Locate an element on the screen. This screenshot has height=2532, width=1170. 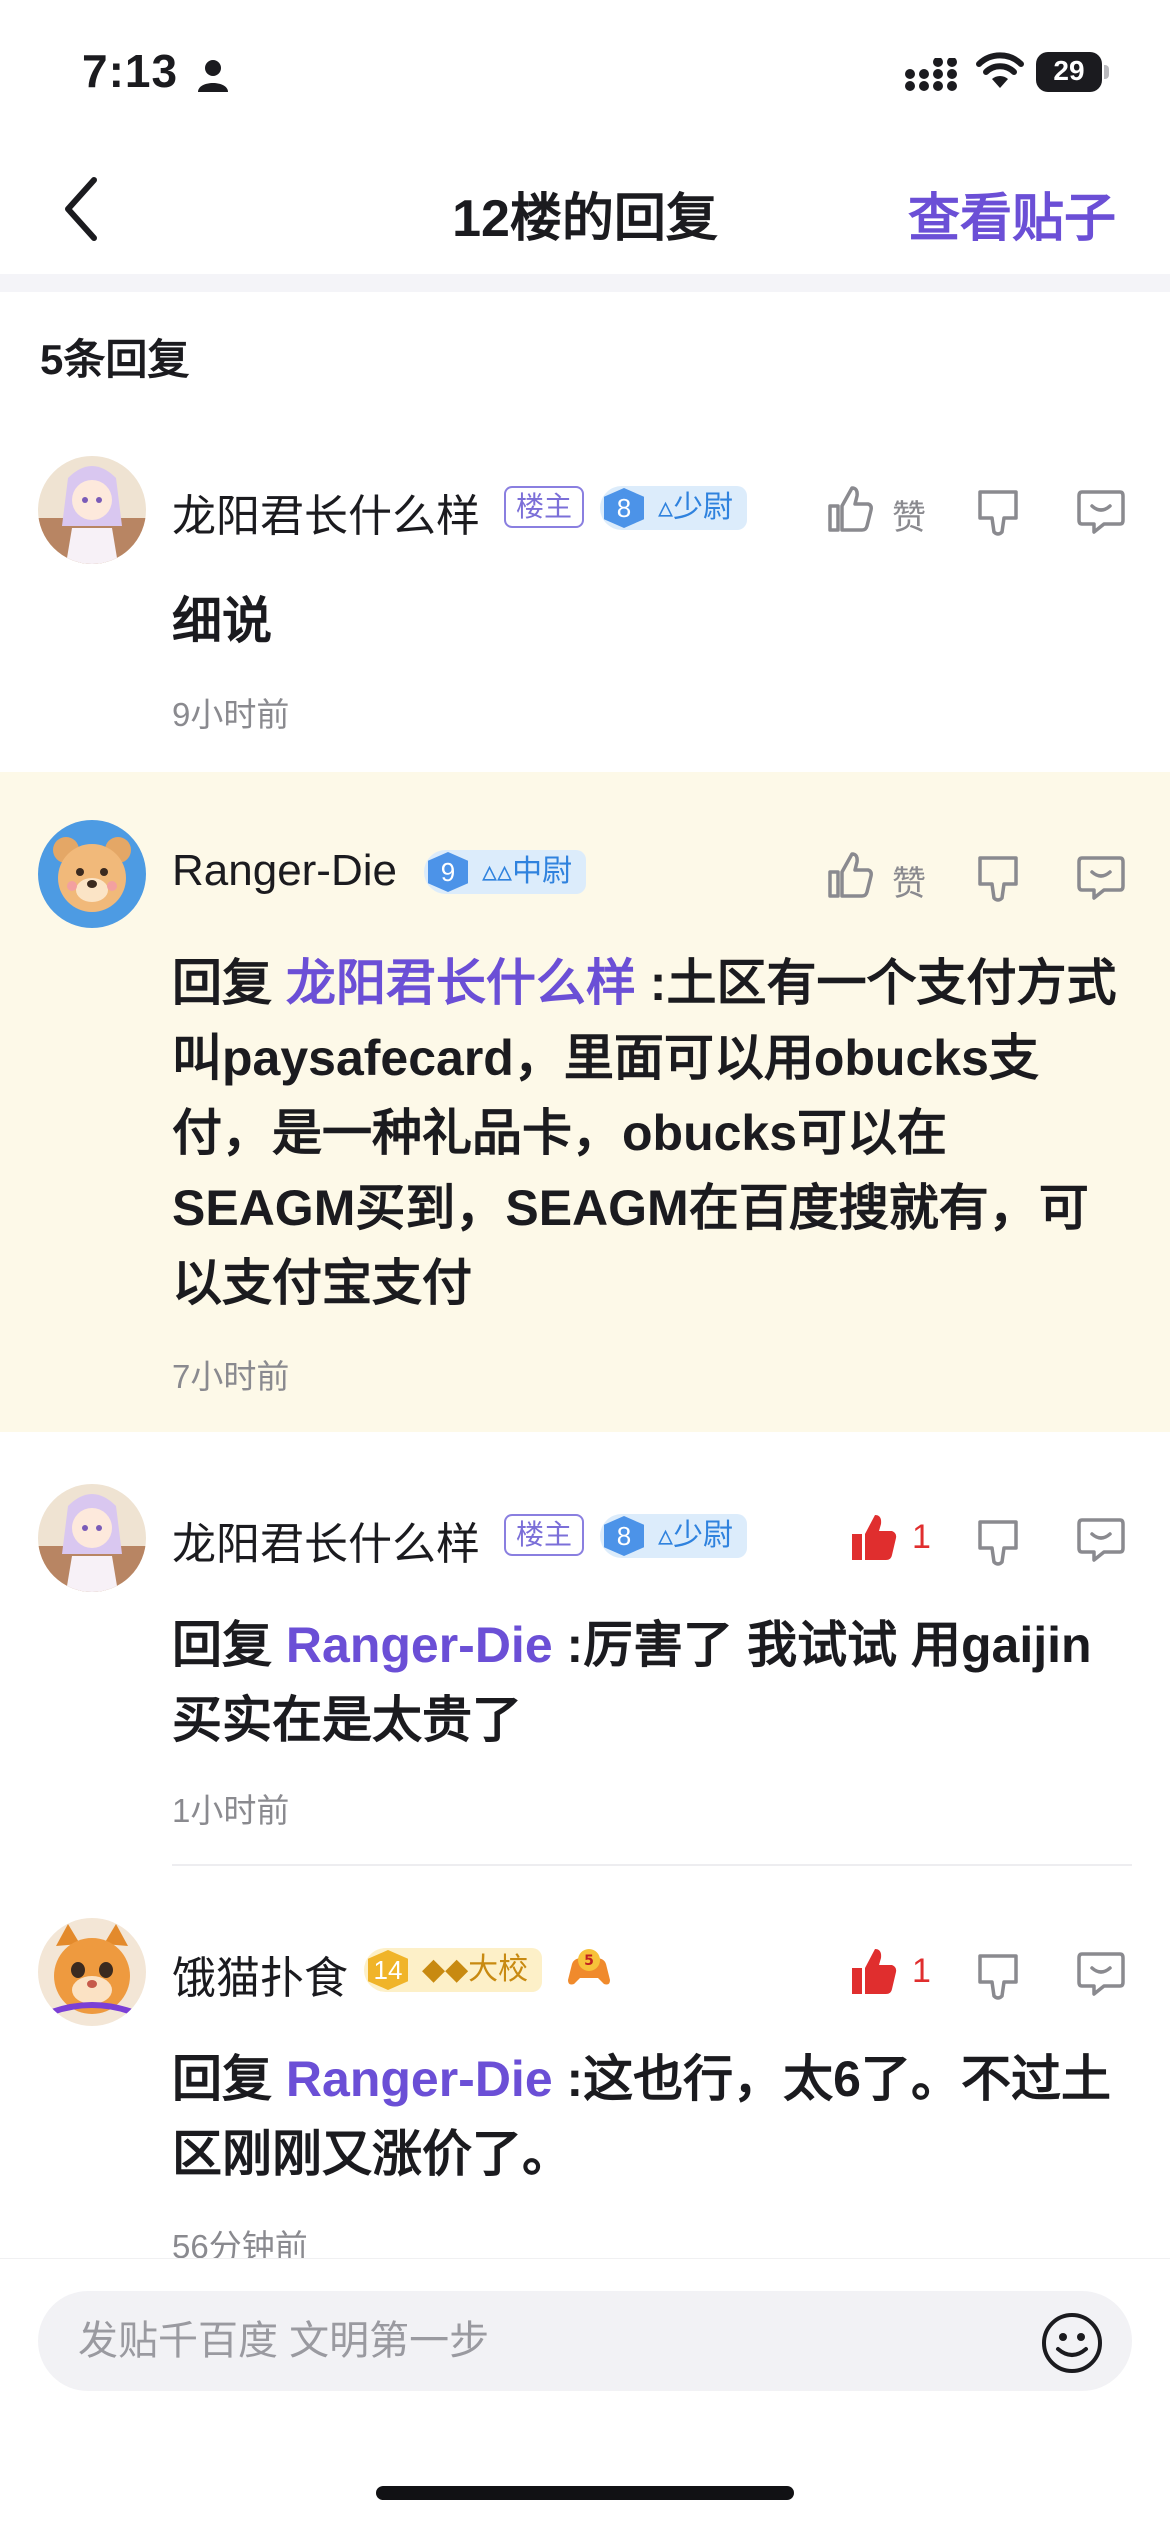
signal-icon is located at coordinates (931, 74).